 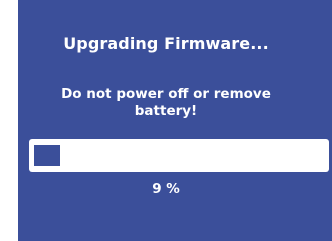 I want to click on power-warning: Do not power off or remove battery!, so click(x=166, y=103).